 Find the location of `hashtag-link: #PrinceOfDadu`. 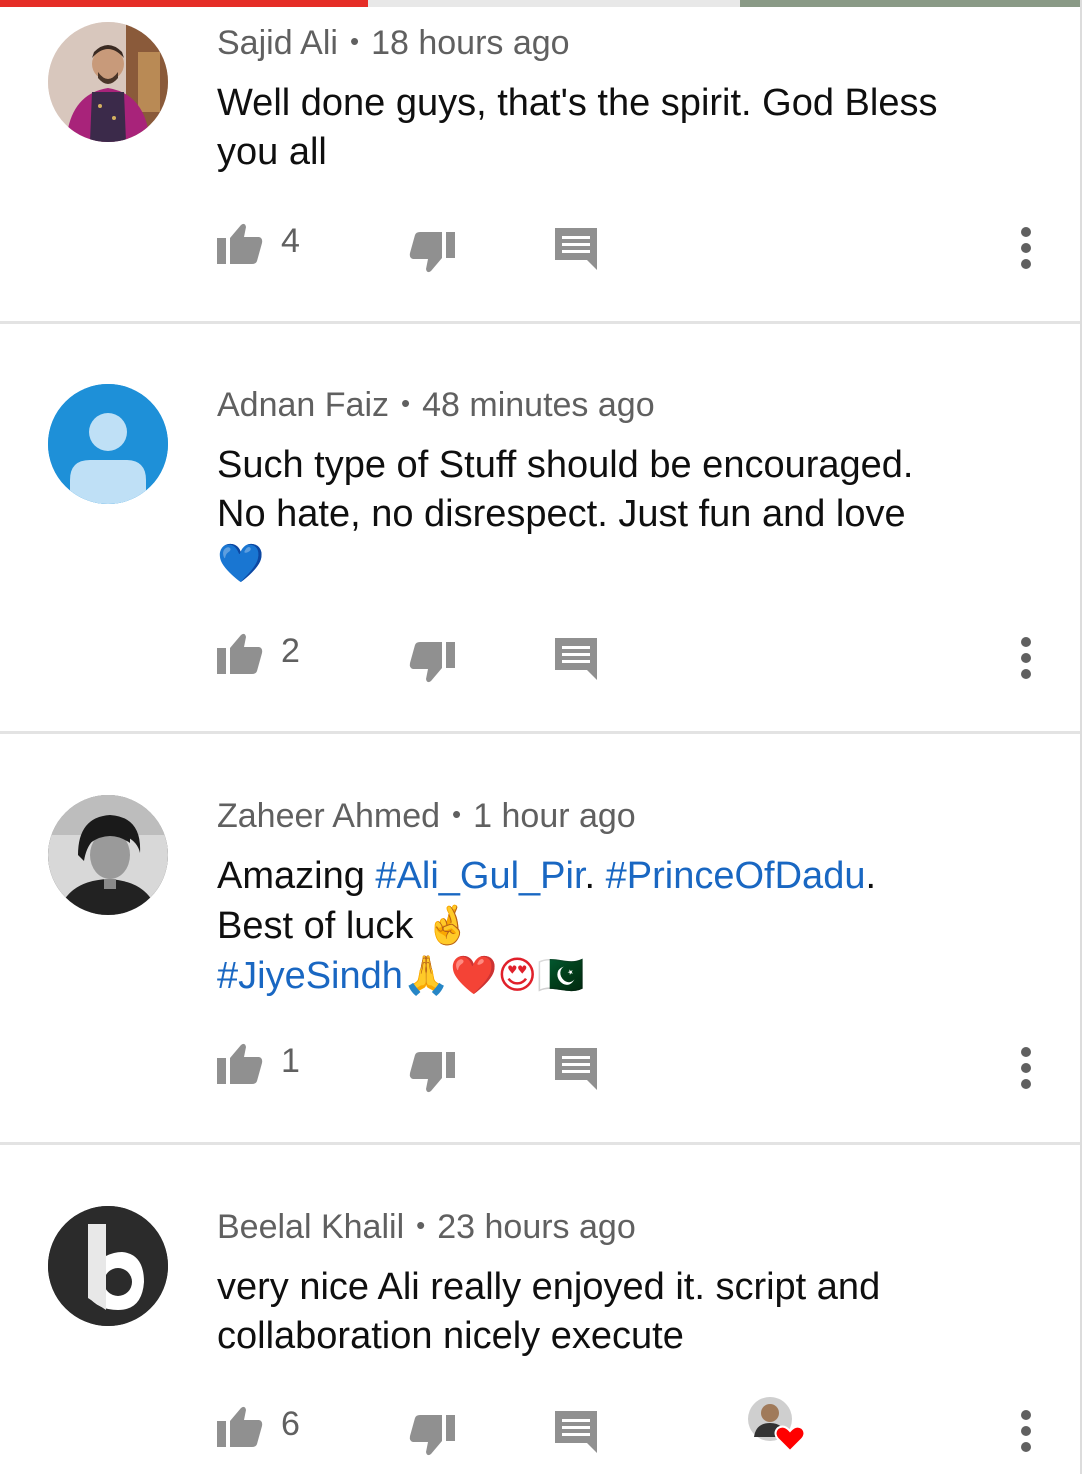

hashtag-link: #PrinceOfDadu is located at coordinates (736, 876).